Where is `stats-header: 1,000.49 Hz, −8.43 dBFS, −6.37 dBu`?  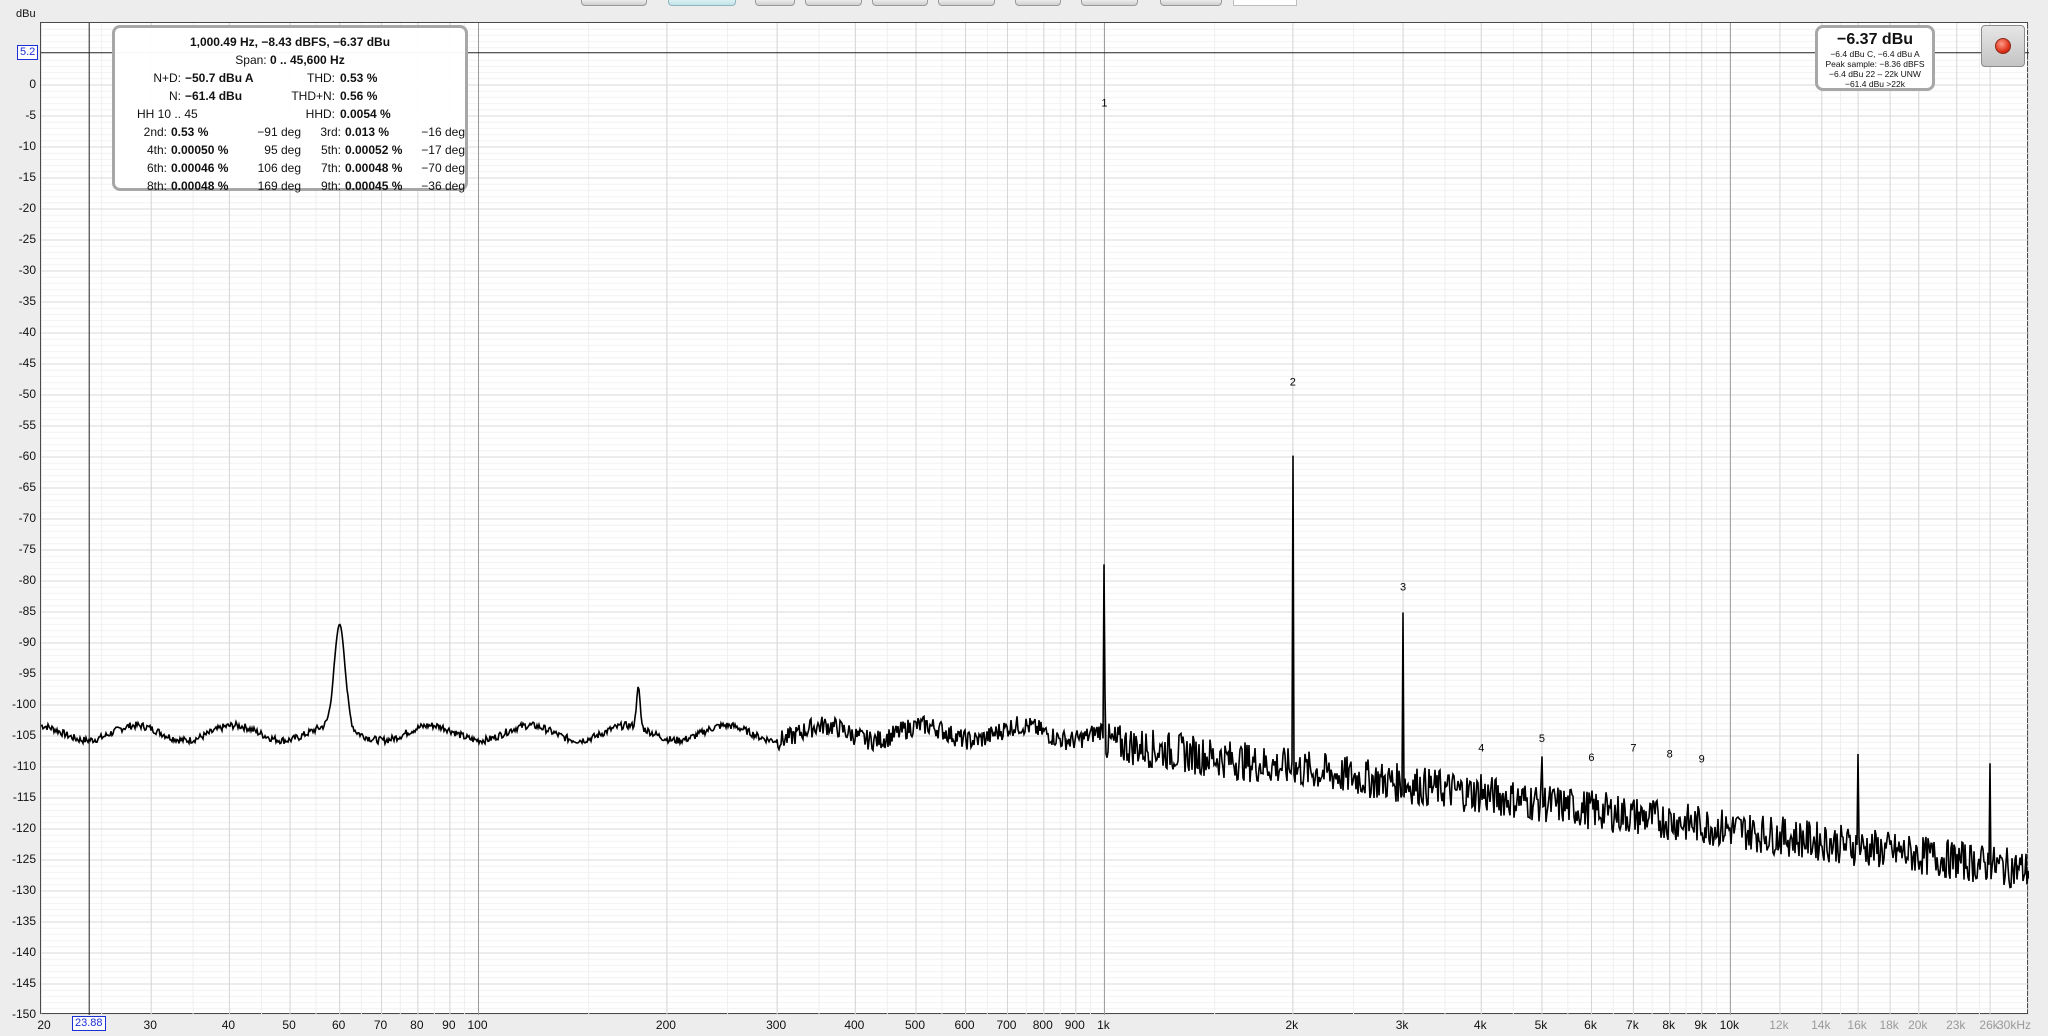 stats-header: 1,000.49 Hz, −8.43 dBFS, −6.37 dBu is located at coordinates (290, 42).